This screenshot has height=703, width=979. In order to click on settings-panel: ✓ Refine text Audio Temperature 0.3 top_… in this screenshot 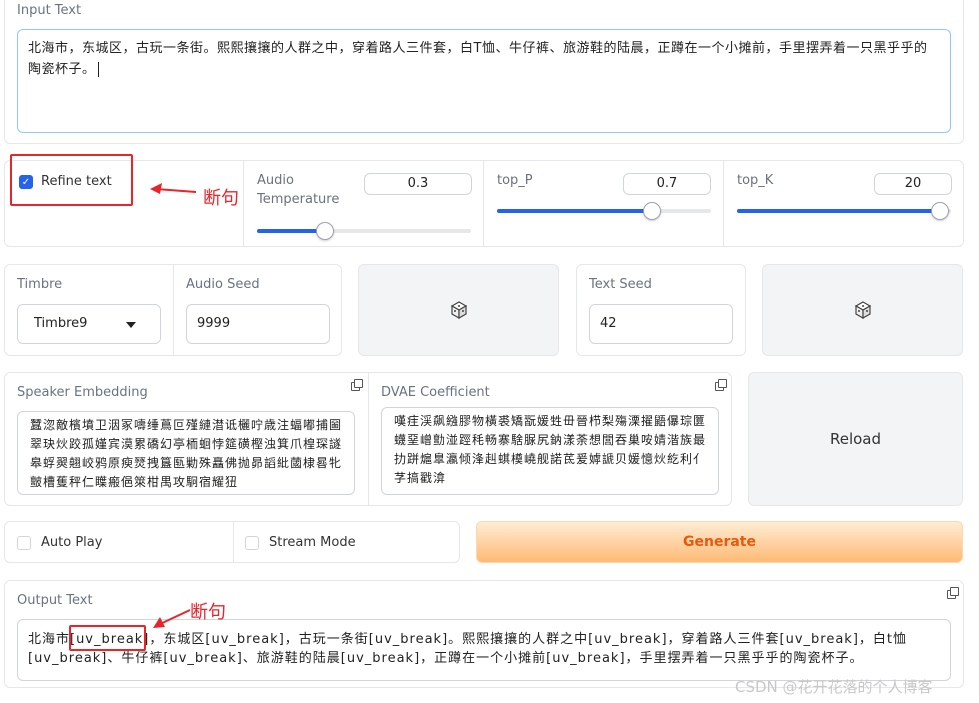, I will do `click(484, 203)`.